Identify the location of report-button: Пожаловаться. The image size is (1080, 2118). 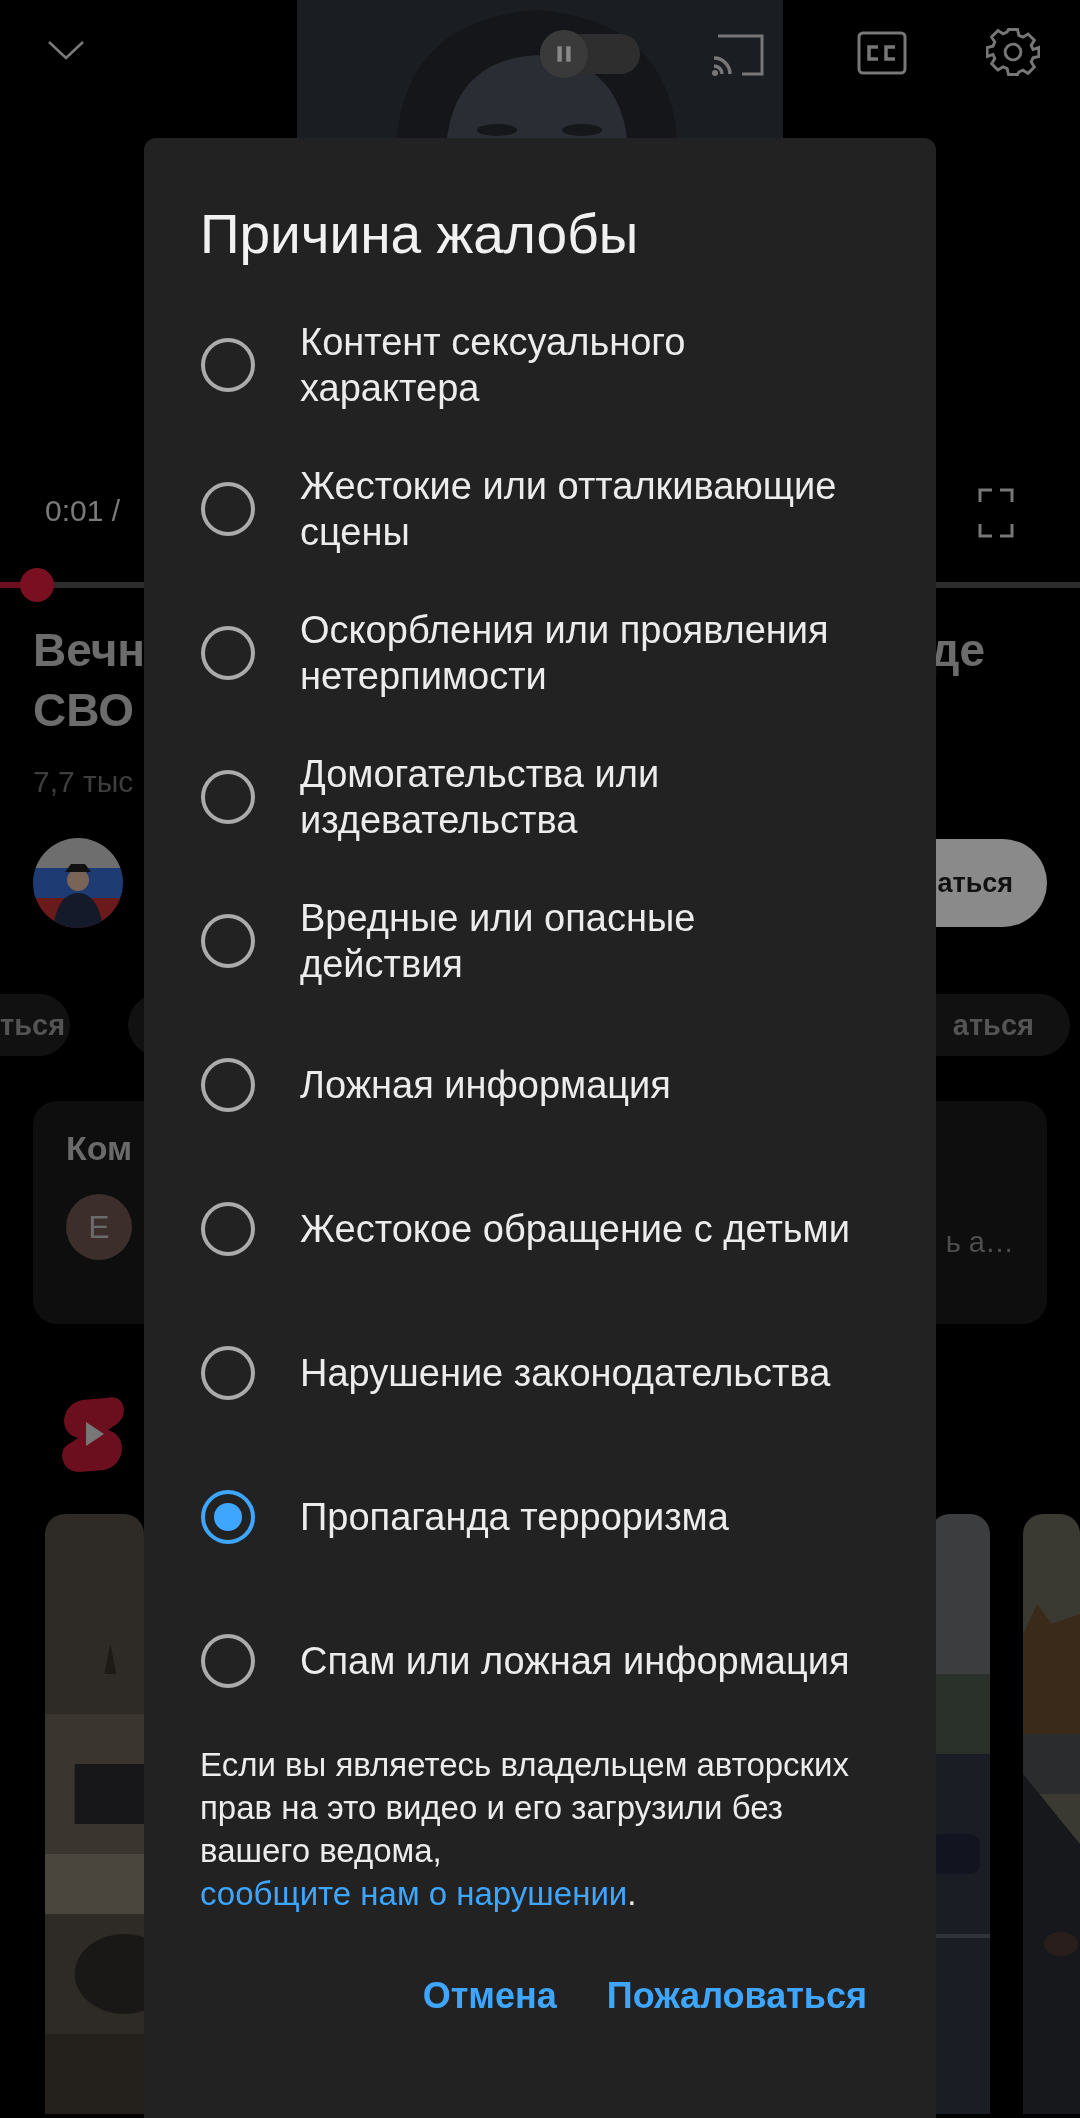
(736, 1996).